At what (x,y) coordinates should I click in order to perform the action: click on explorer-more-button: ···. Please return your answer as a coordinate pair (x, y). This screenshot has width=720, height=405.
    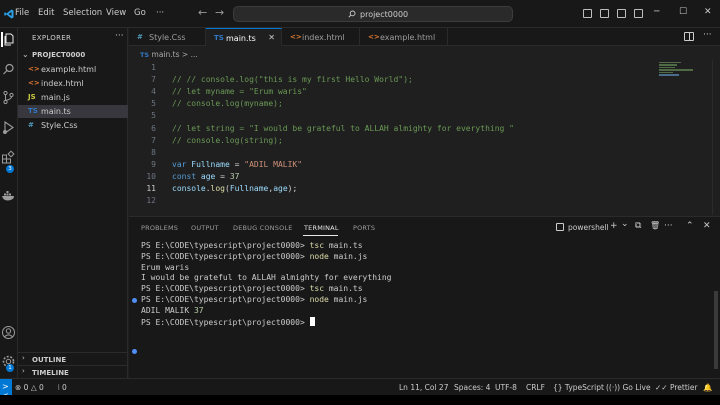
    Looking at the image, I should click on (119, 36).